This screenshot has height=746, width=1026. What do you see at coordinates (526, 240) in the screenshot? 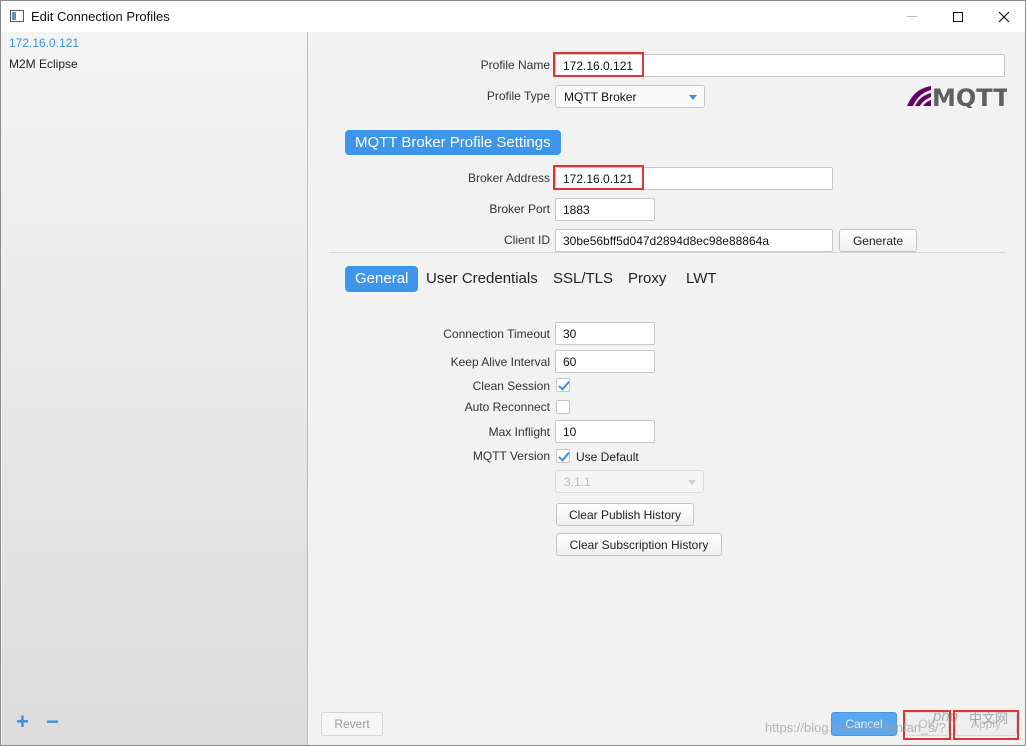
I see `client-id-label: Client ID` at bounding box center [526, 240].